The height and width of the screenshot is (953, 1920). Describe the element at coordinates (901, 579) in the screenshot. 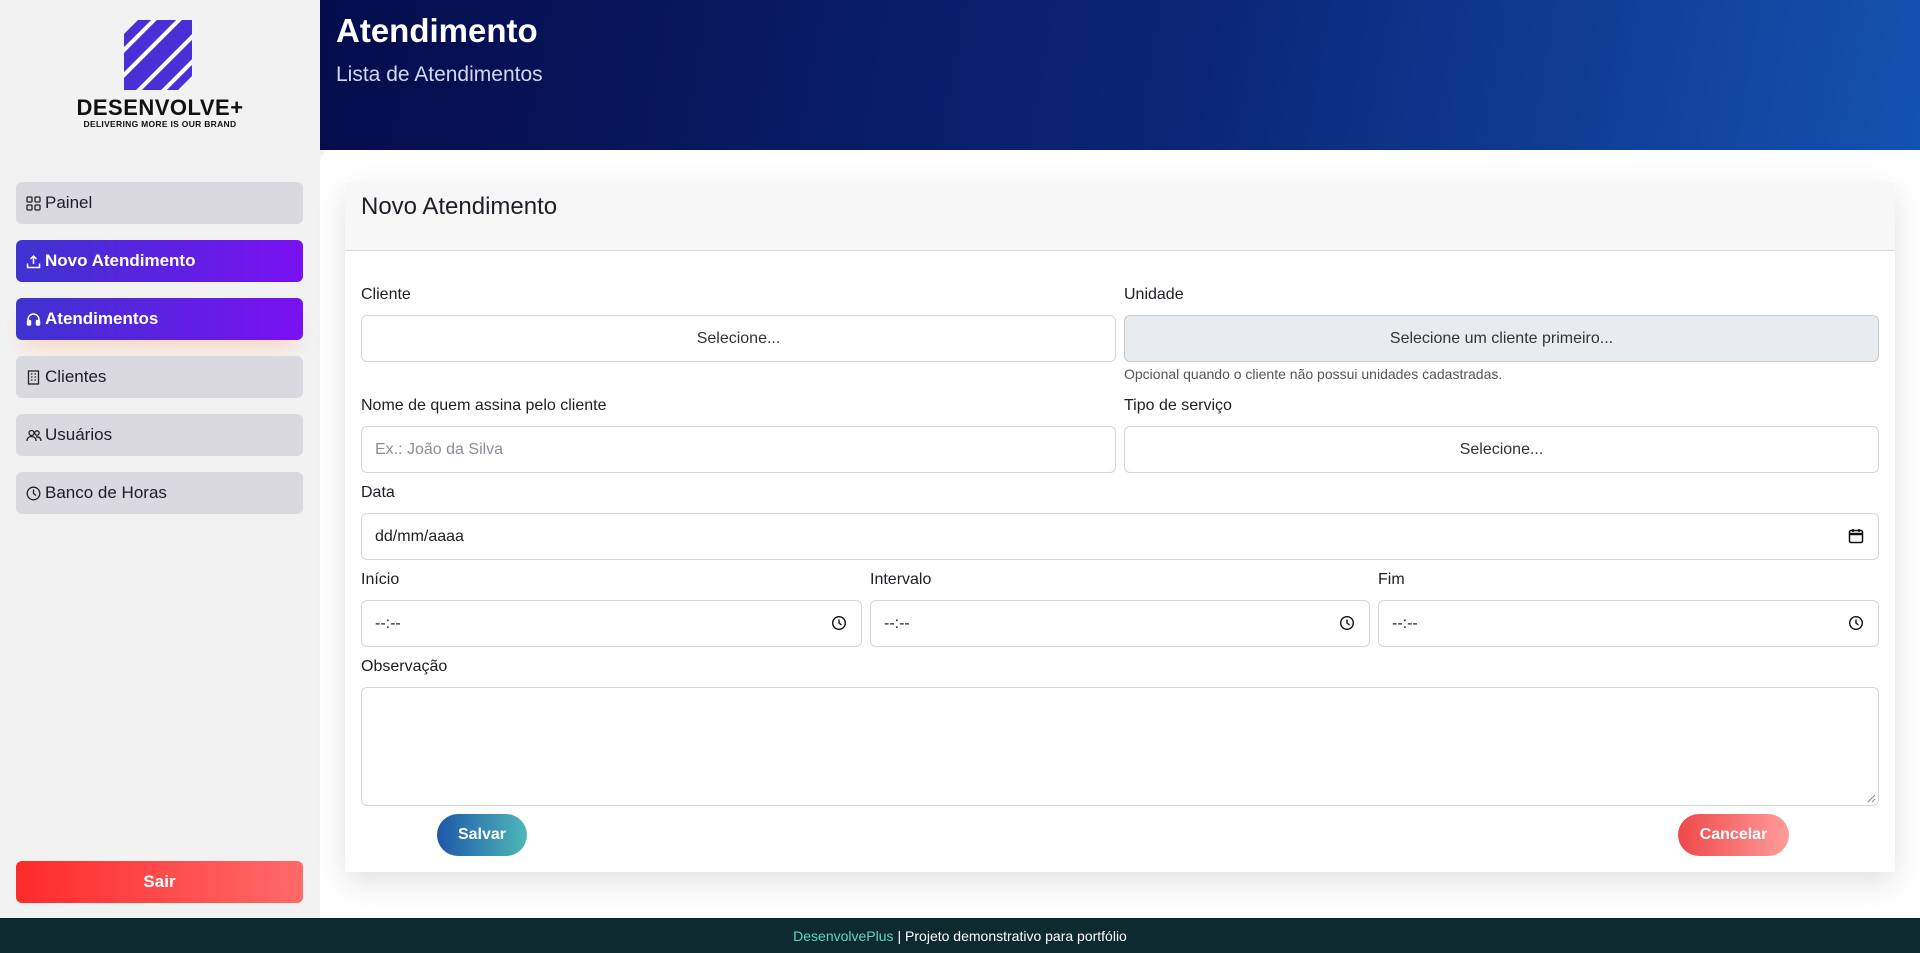

I see `intervalo-label: Intervalo` at that location.